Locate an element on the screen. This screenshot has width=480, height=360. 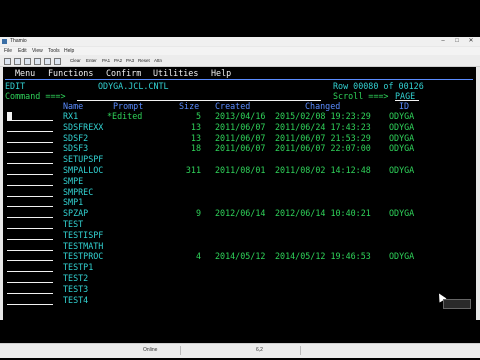
title-bar: Thamio – □ ✕ is located at coordinates (240, 41).